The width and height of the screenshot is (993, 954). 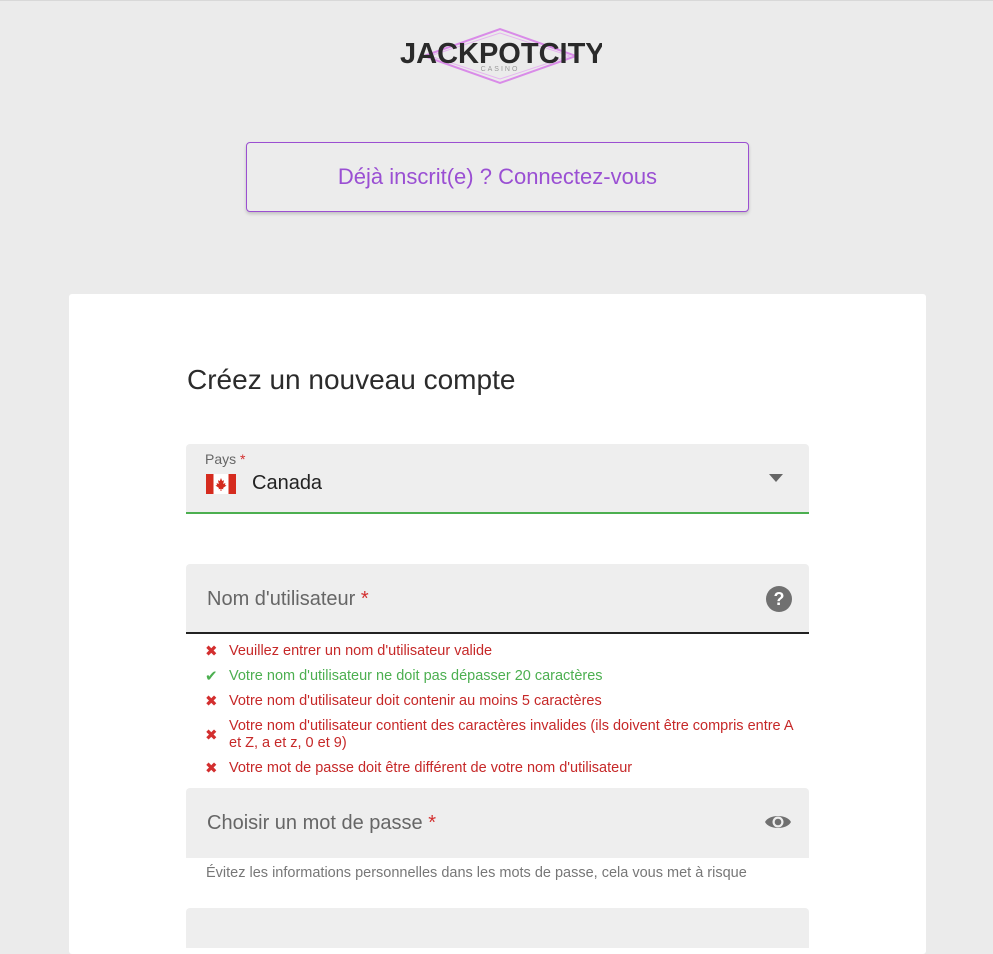 I want to click on username-field: Nom d'utilisateur * ?, so click(x=497, y=599).